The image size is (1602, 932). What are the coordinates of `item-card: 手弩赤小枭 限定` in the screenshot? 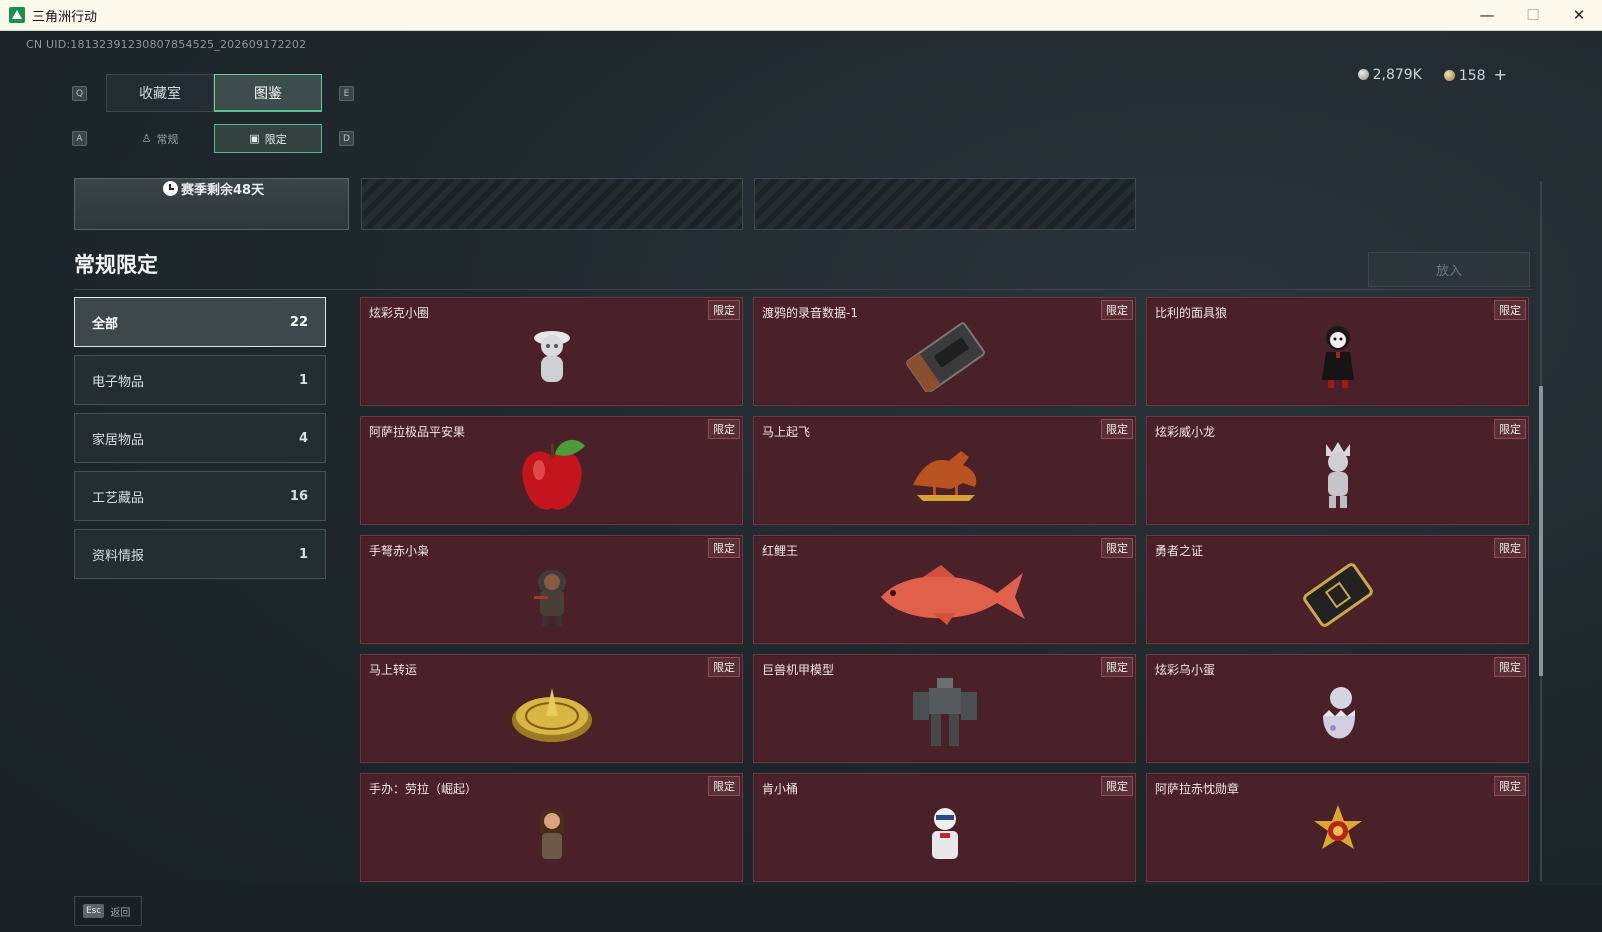 It's located at (551, 589).